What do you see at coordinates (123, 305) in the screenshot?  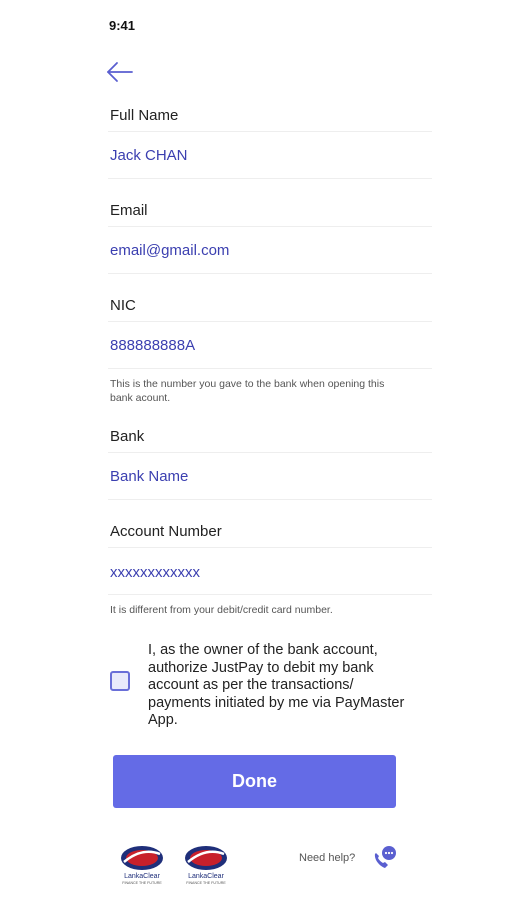 I see `nic-label: NIC` at bounding box center [123, 305].